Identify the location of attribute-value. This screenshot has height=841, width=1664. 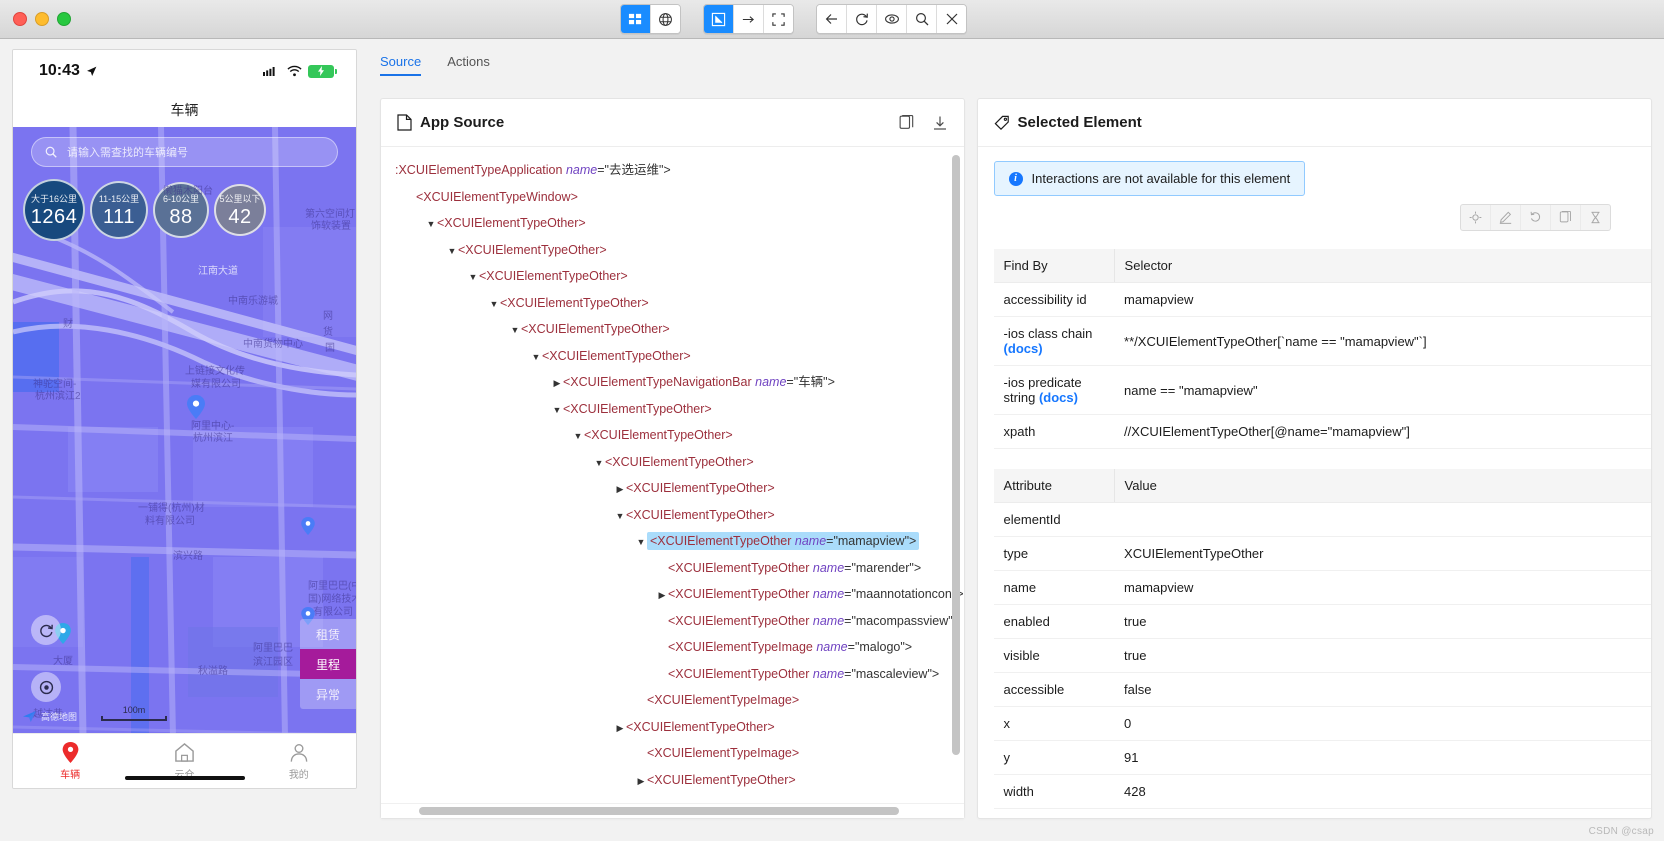
(1382, 519).